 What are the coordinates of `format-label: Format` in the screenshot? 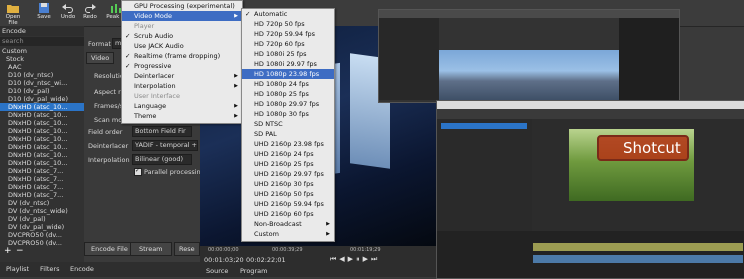 It's located at (99, 44).